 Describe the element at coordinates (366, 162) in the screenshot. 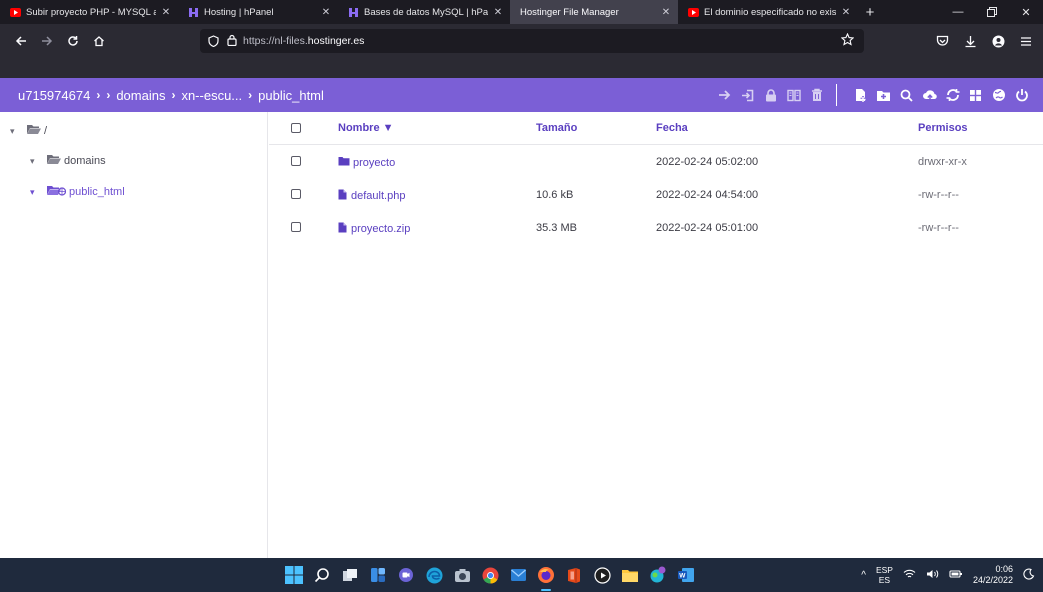

I see `file-name-cell: proyecto` at that location.